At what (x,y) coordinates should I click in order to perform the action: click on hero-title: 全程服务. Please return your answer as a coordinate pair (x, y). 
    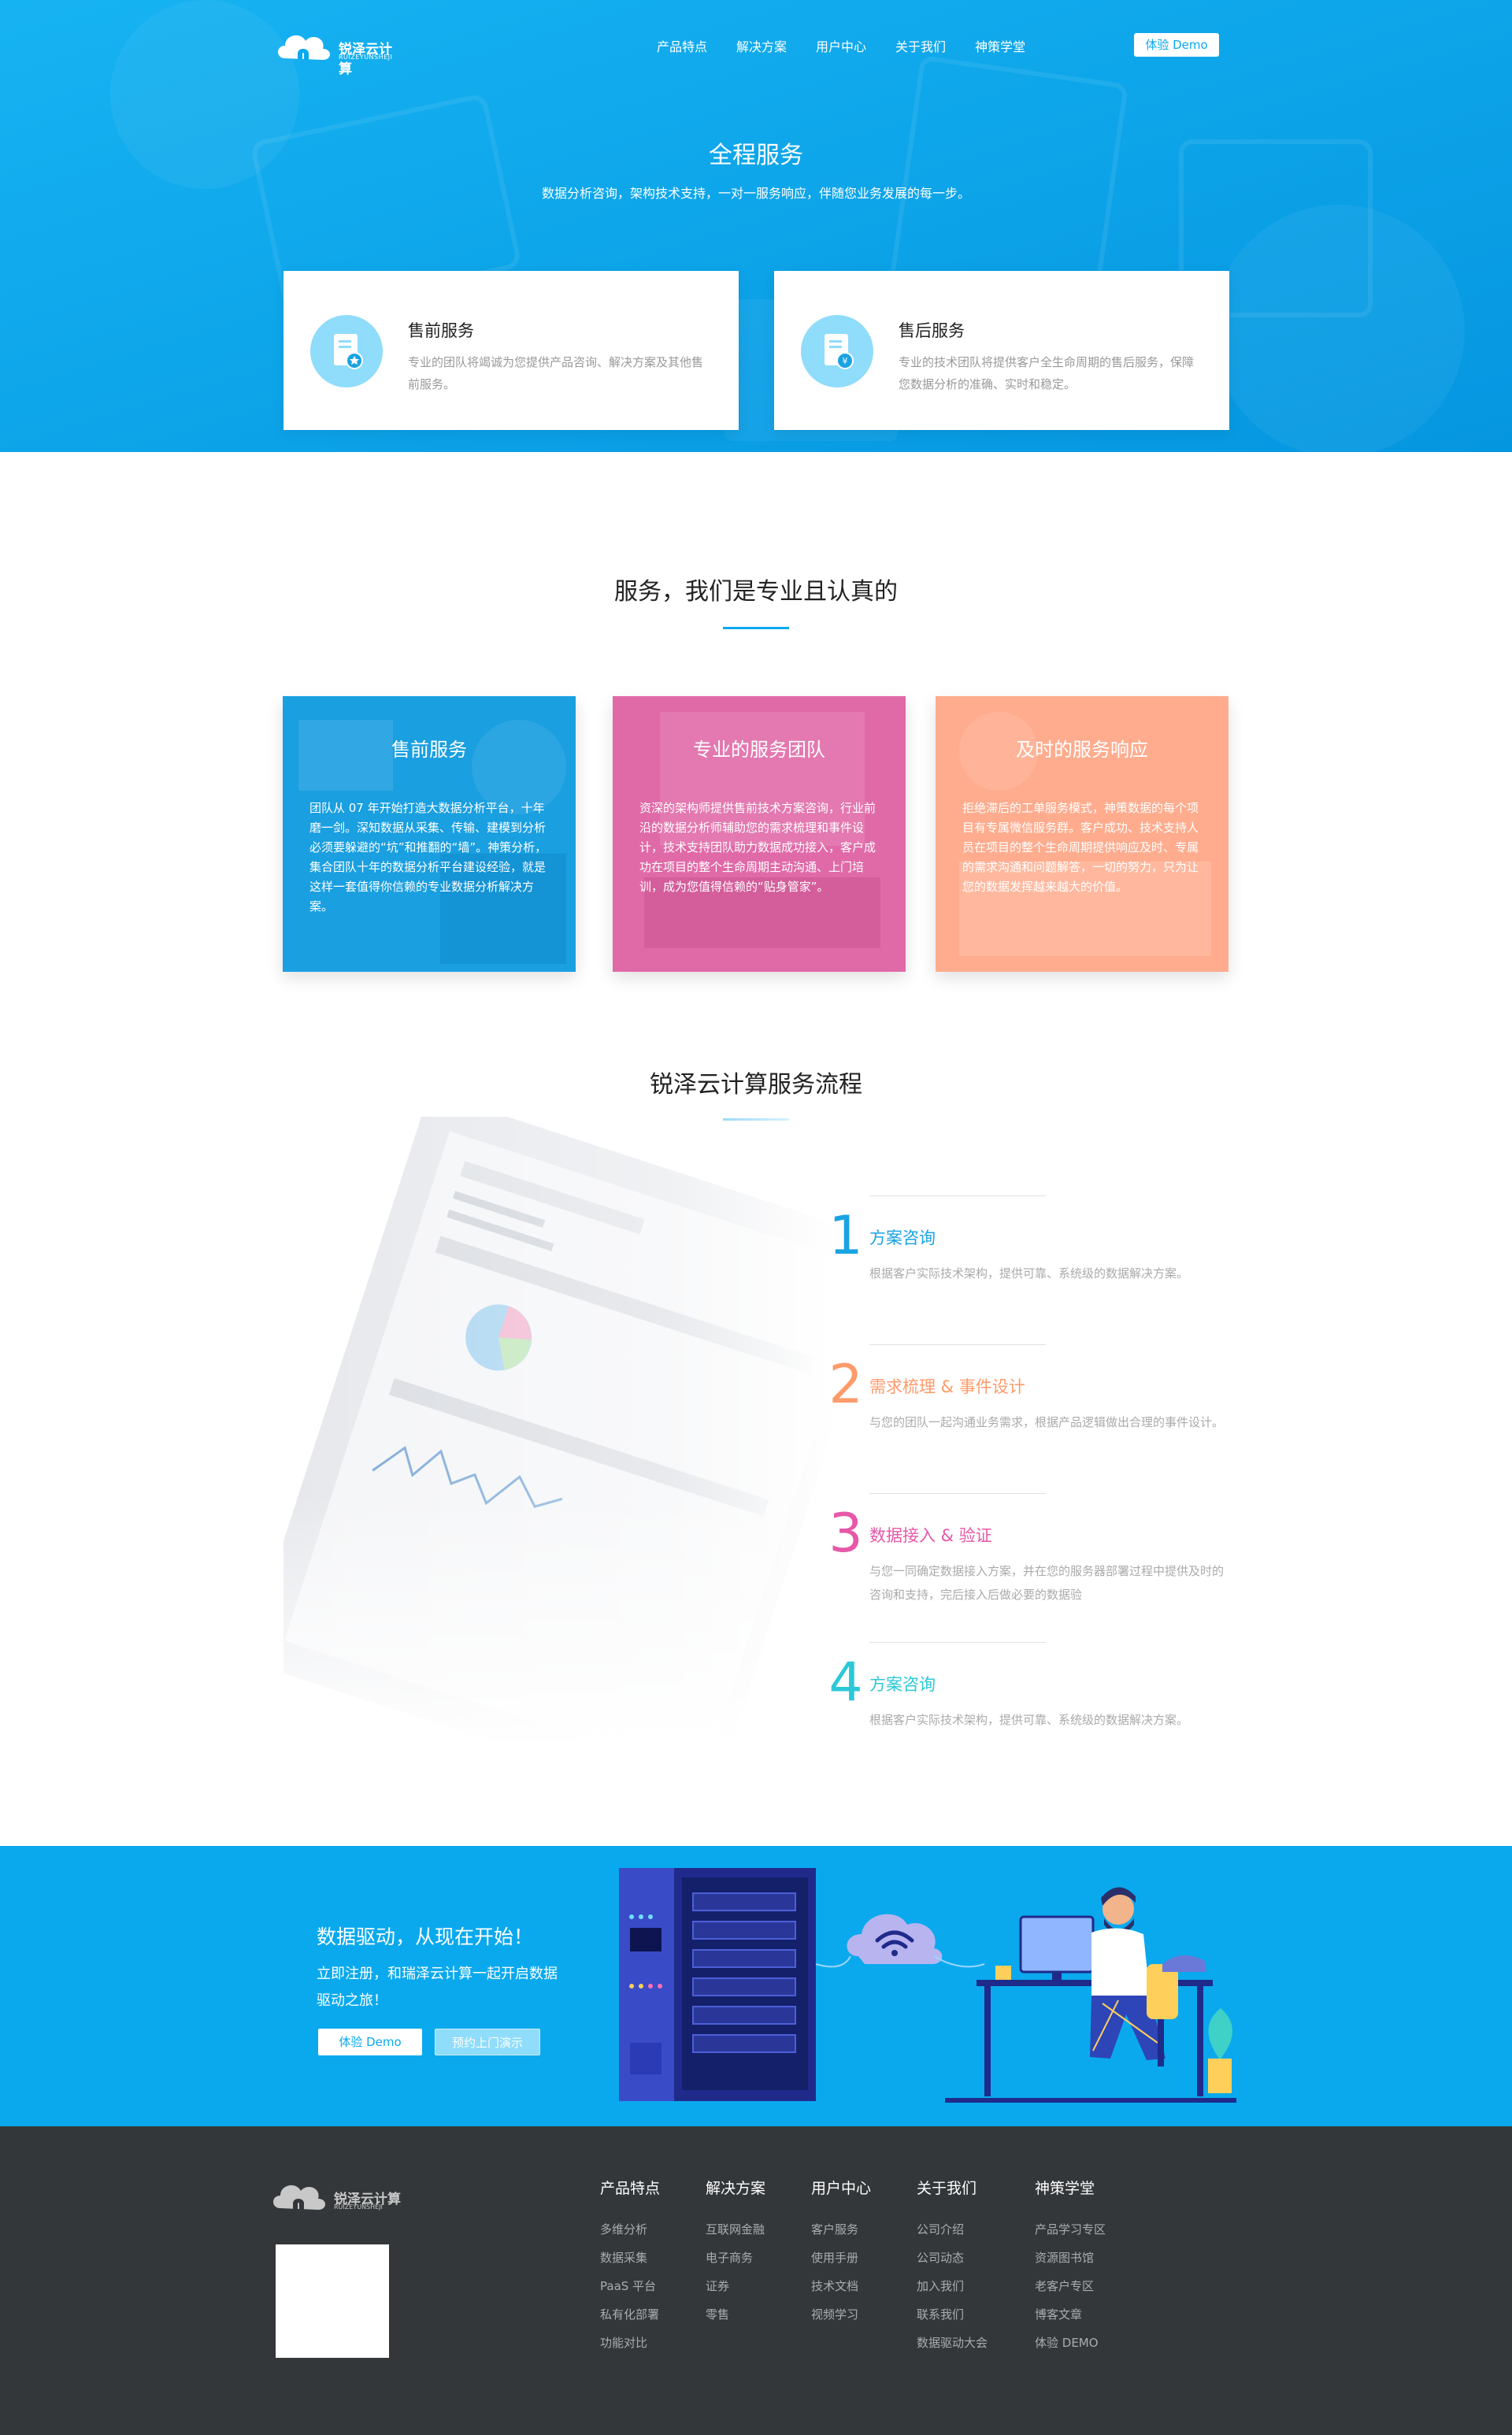
    Looking at the image, I should click on (756, 155).